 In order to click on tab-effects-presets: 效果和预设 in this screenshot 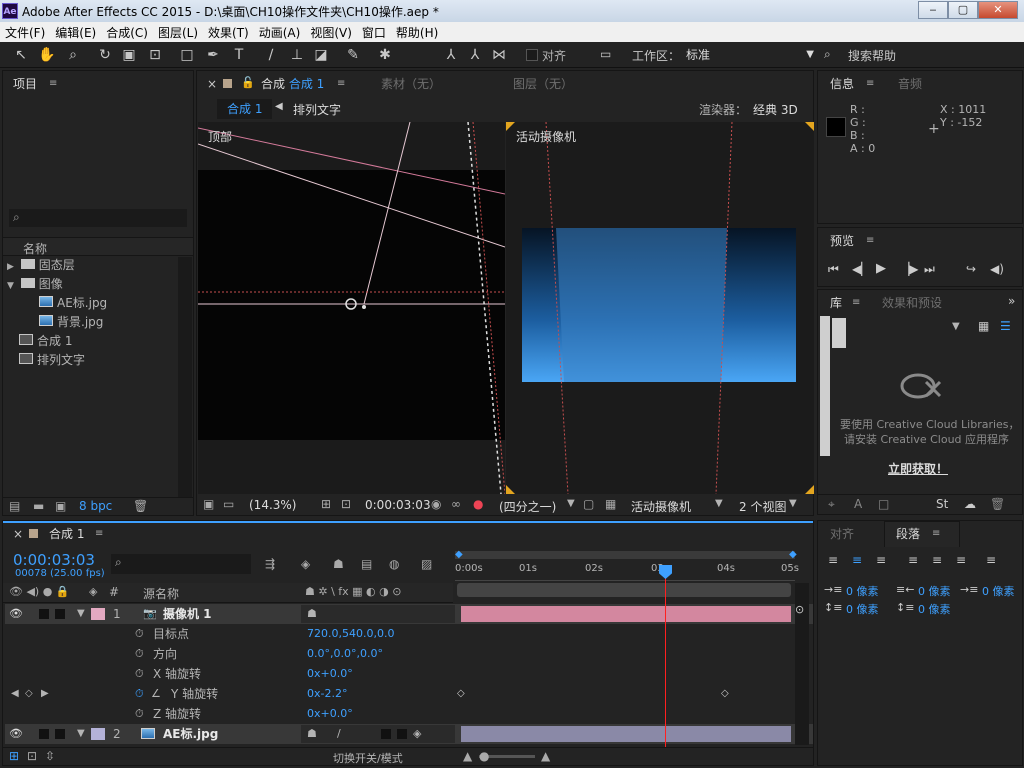, I will do `click(912, 303)`.